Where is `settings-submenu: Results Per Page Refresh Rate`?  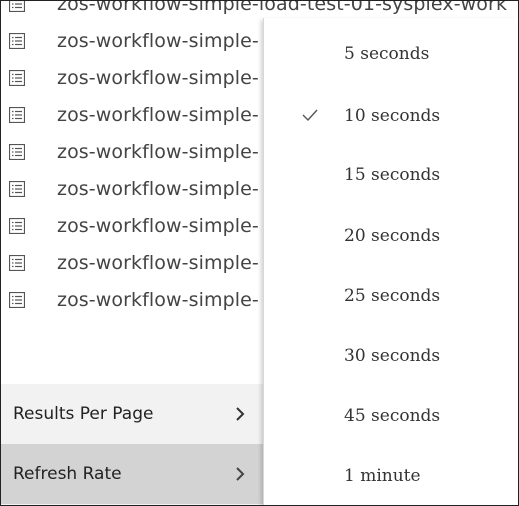
settings-submenu: Results Per Page Refresh Rate is located at coordinates (132, 444).